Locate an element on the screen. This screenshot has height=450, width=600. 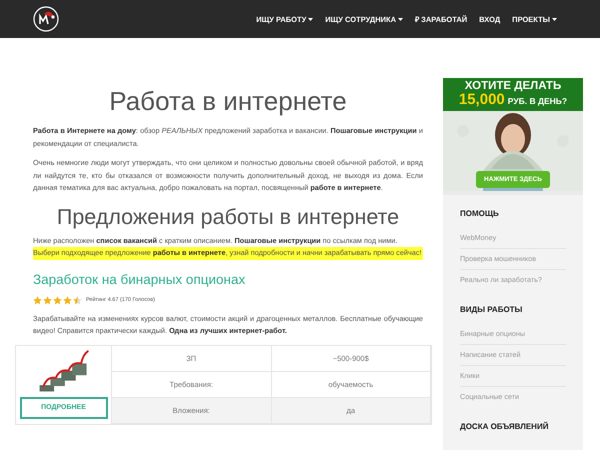
sidebar-heading: ПОМОЩЬ is located at coordinates (480, 213).